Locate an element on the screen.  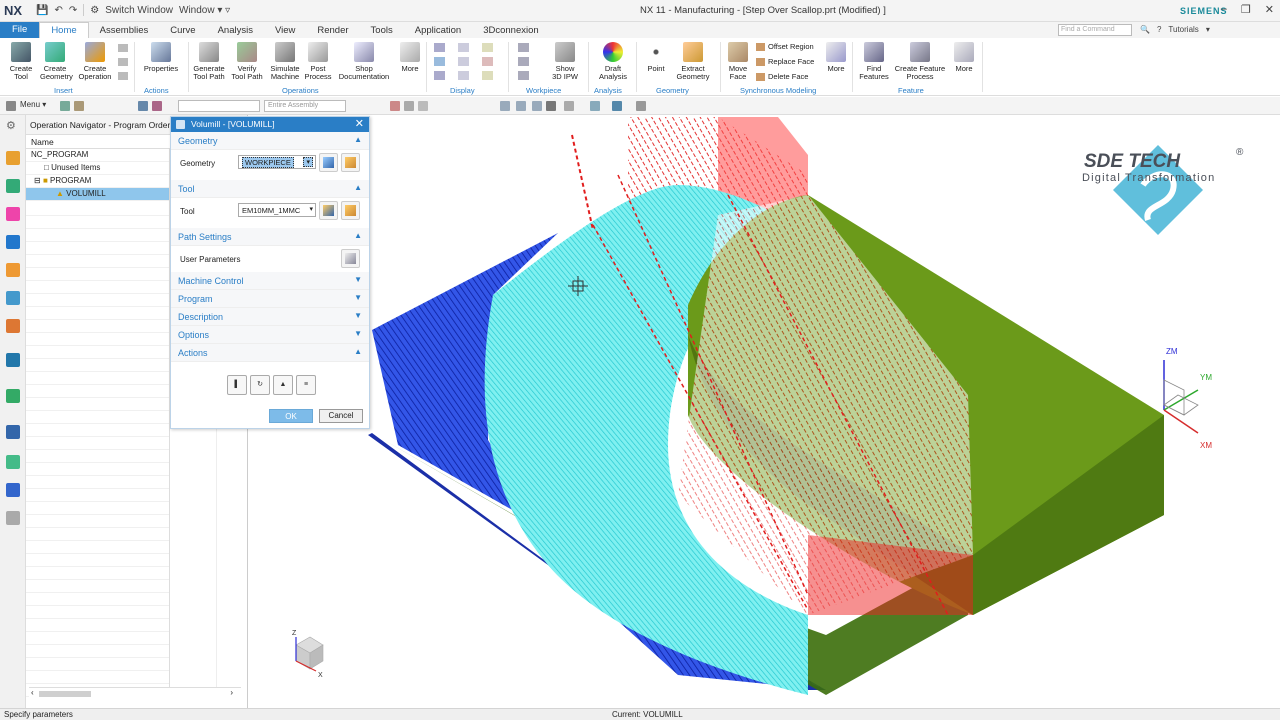
rotate-icon is located at coordinates (551, 106).